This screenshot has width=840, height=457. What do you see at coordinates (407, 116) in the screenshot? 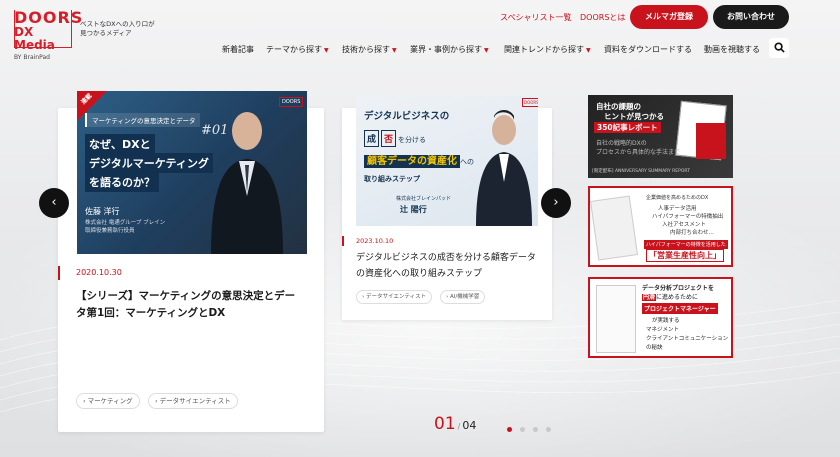
I see `thumbnail-headline-1: デジタルビジネスの` at bounding box center [407, 116].